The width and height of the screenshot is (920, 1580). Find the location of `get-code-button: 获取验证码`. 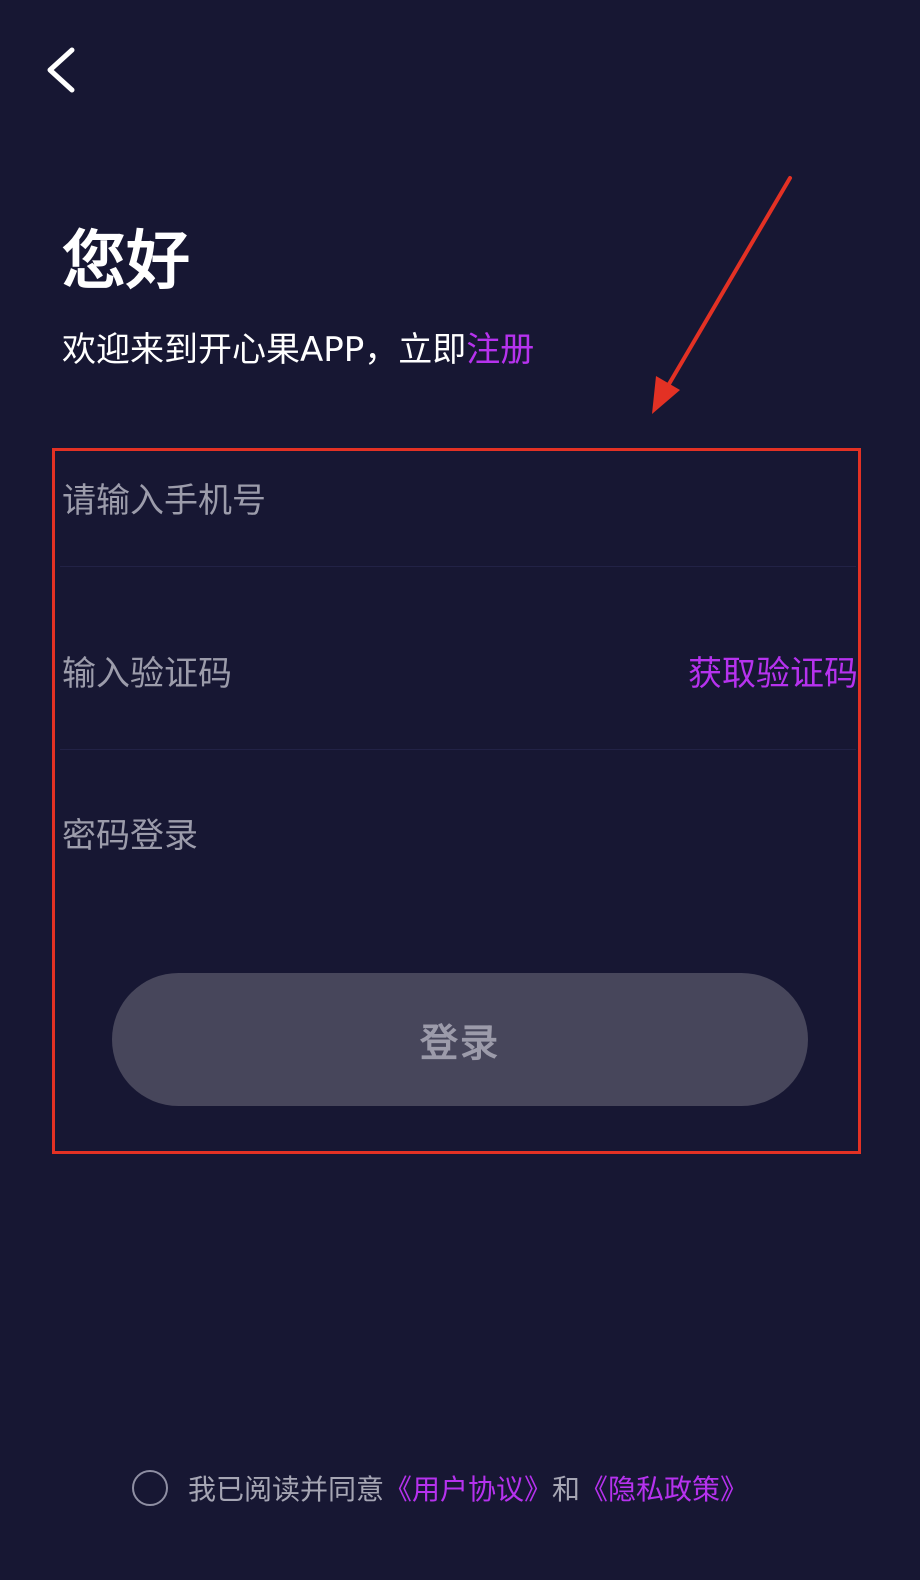

get-code-button: 获取验证码 is located at coordinates (773, 674).